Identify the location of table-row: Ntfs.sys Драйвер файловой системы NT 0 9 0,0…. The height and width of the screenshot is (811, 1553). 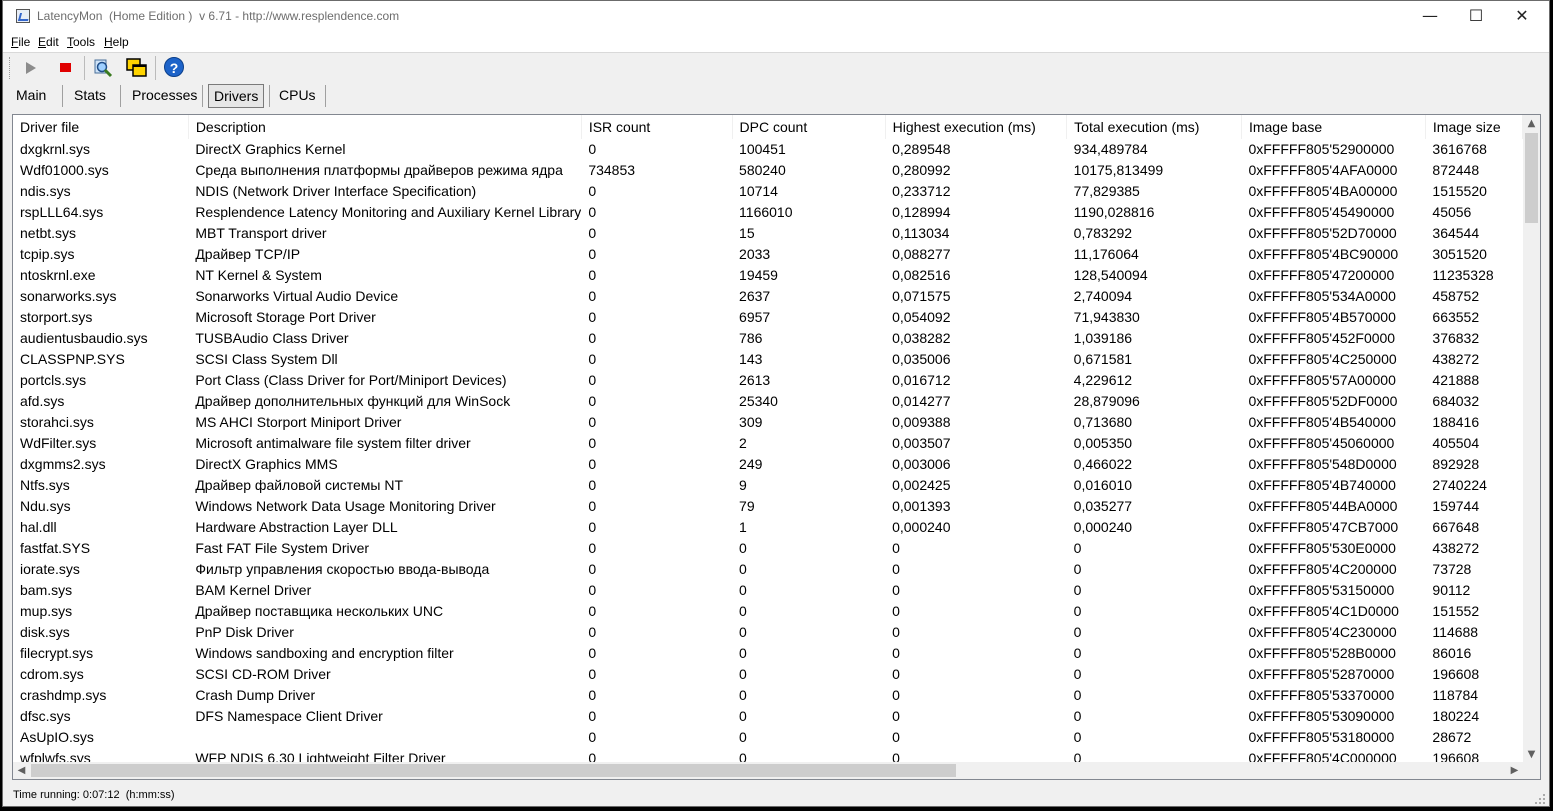
(768, 485).